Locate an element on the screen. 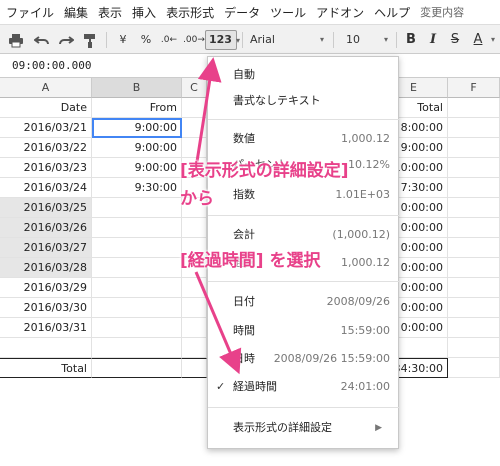 Image resolution: width=500 pixels, height=466 pixels. currency-button: ¥ is located at coordinates (123, 40).